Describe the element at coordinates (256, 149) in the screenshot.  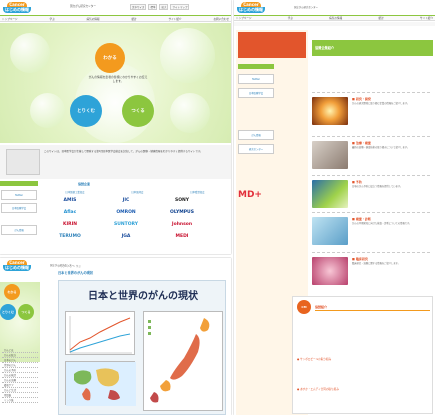
I see `side-banner: 研究センター` at that location.